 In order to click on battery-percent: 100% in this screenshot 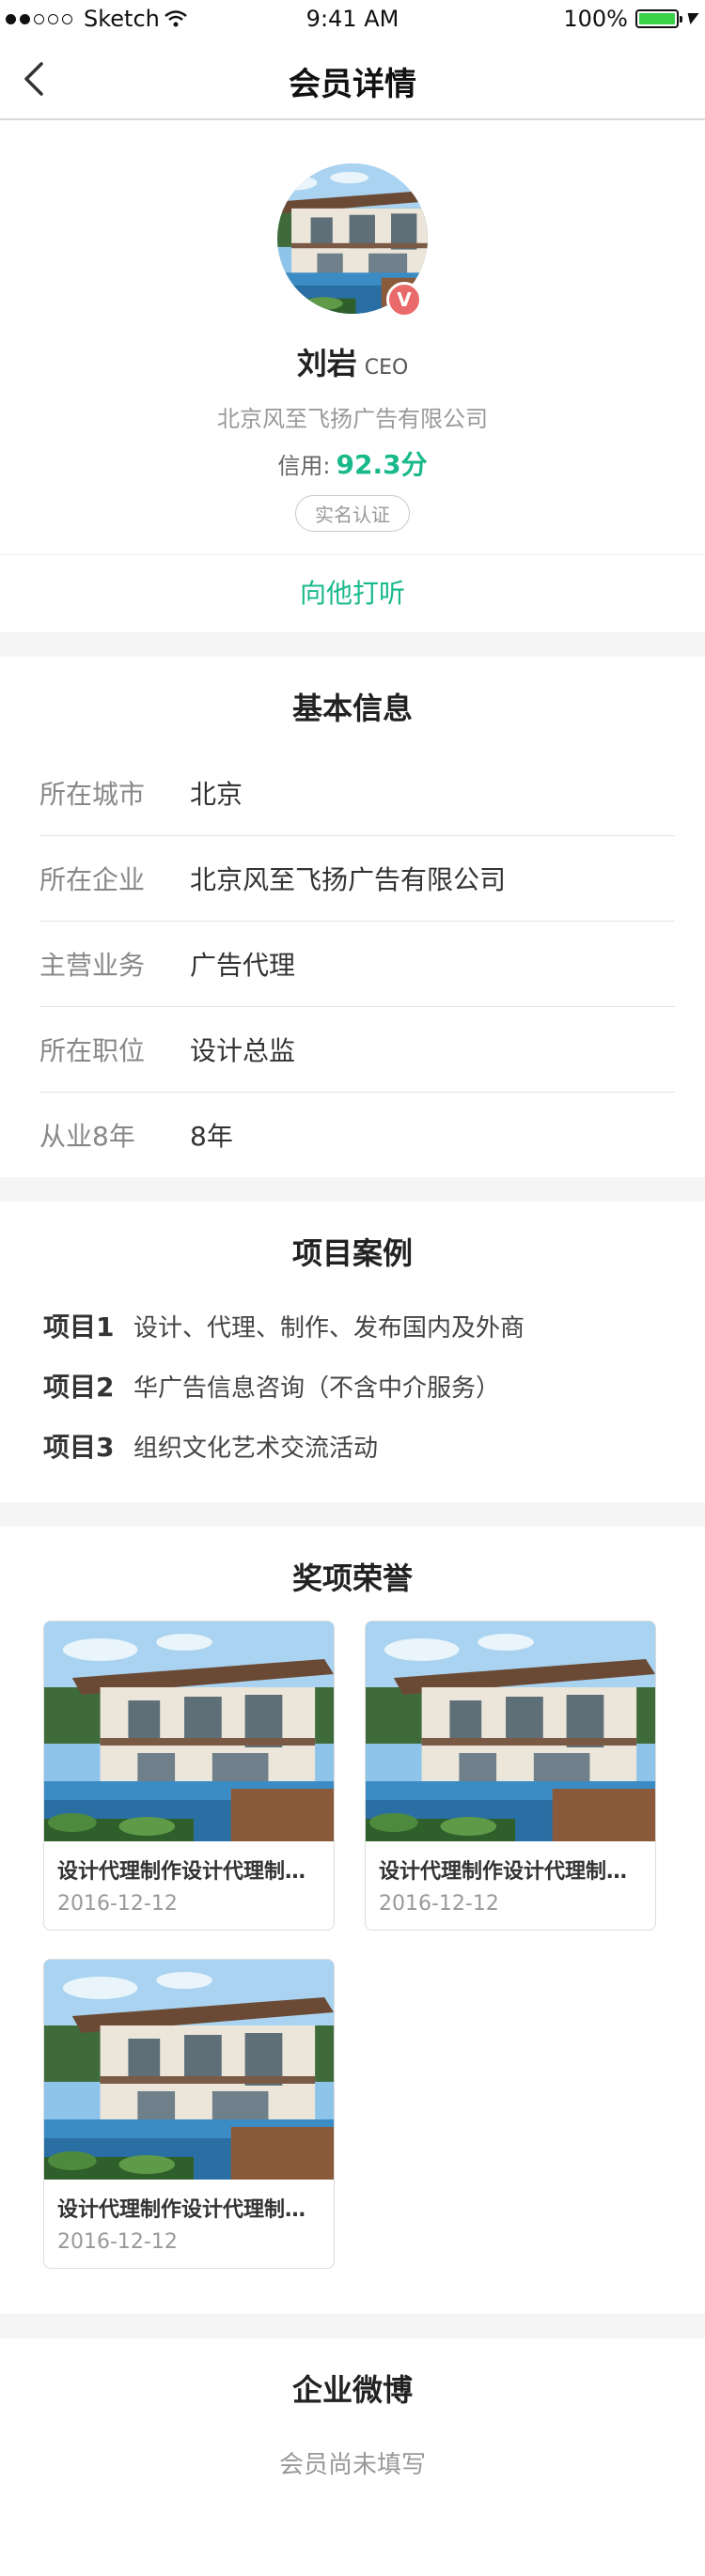, I will do `click(595, 19)`.